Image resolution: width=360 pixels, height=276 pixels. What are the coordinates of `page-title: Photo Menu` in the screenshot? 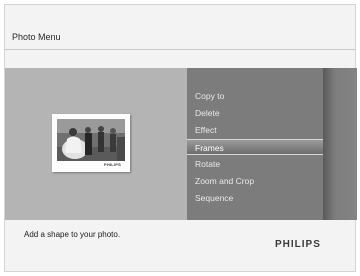 It's located at (36, 37).